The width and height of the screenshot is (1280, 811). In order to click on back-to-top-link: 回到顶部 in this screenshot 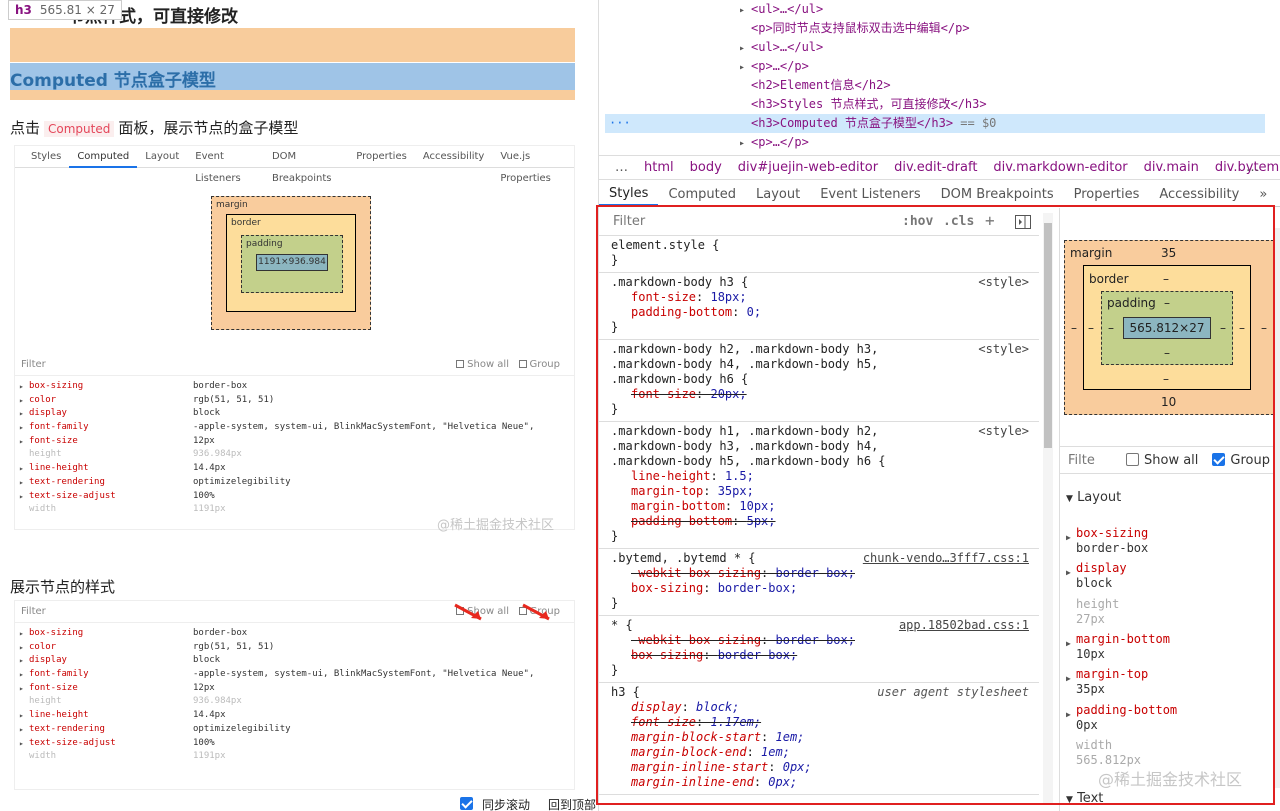, I will do `click(572, 803)`.